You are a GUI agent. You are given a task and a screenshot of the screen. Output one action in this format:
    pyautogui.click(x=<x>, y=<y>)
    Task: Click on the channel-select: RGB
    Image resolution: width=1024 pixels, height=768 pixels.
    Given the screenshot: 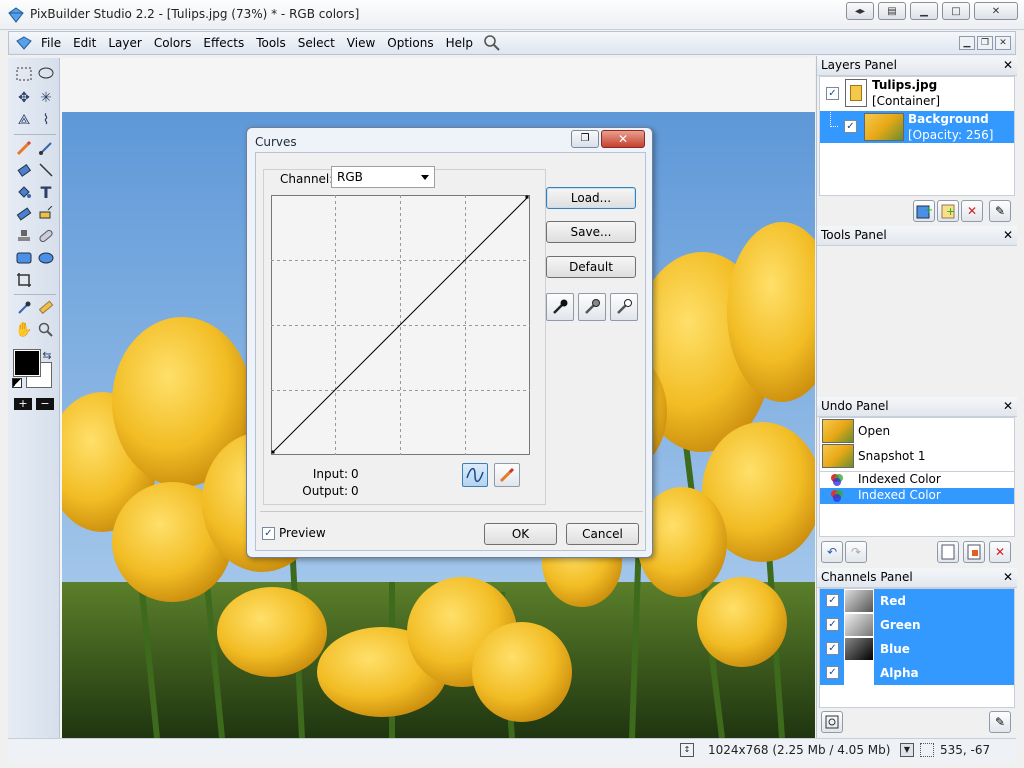 What is the action you would take?
    pyautogui.click(x=383, y=177)
    